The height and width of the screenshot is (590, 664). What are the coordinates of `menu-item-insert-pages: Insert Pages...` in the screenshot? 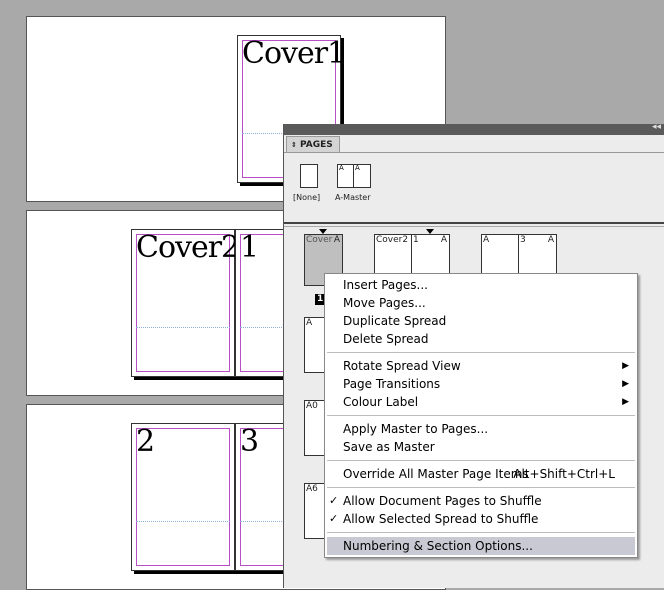 It's located at (385, 285).